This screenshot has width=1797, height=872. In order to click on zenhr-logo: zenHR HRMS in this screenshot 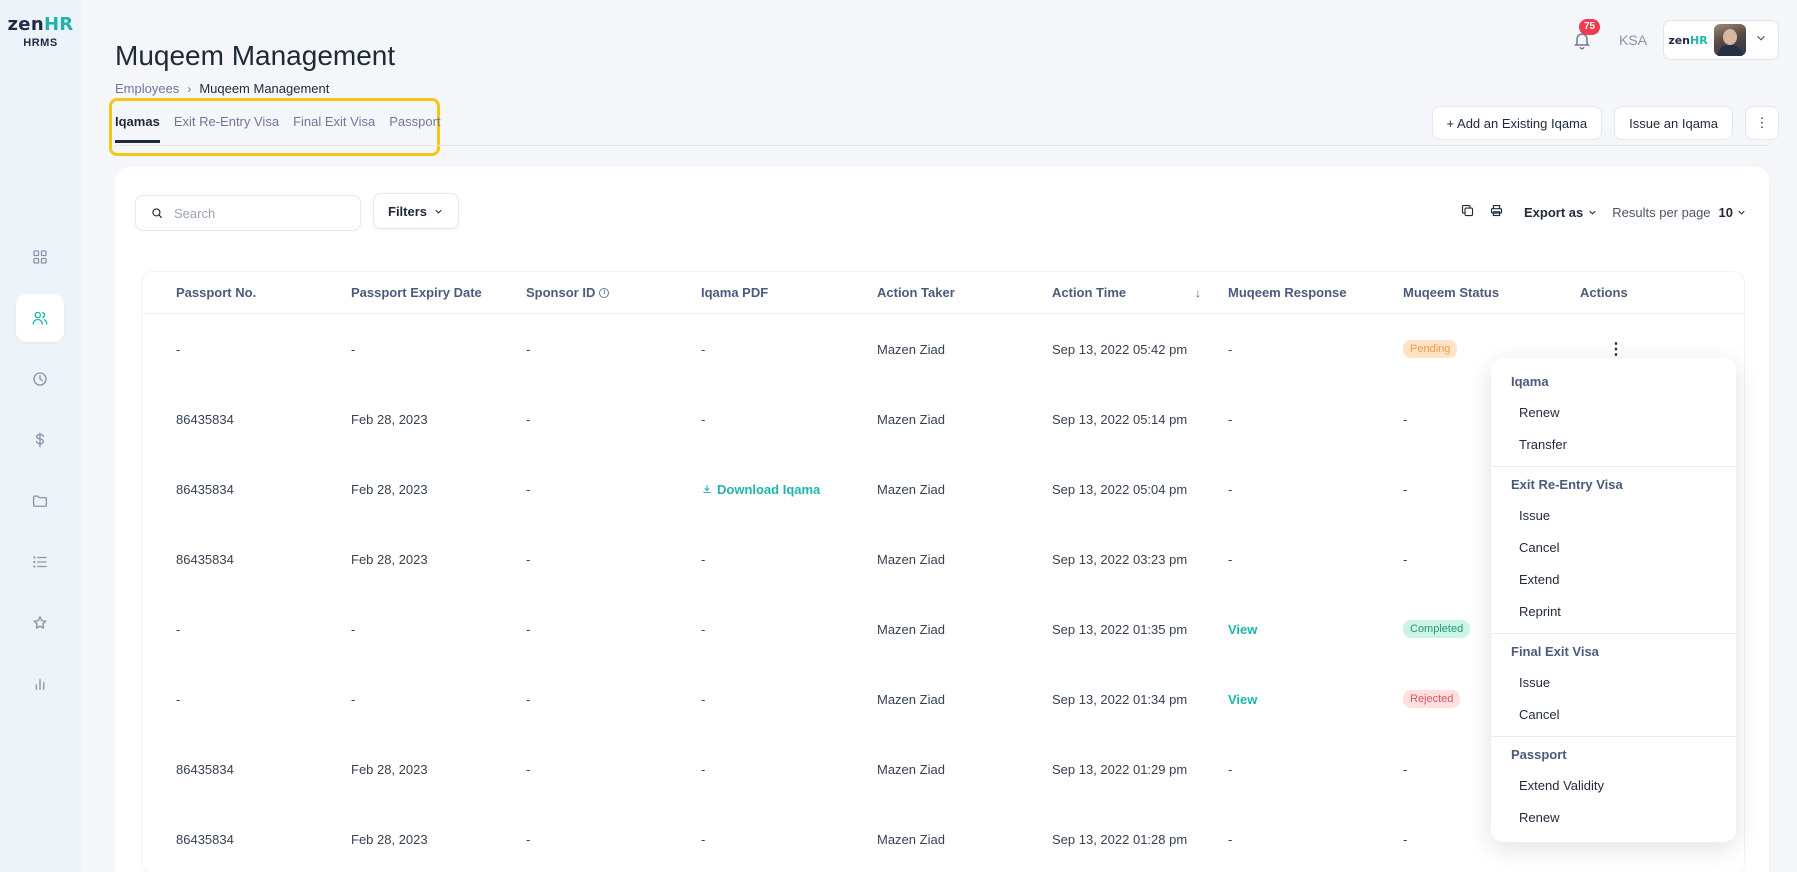, I will do `click(40, 31)`.